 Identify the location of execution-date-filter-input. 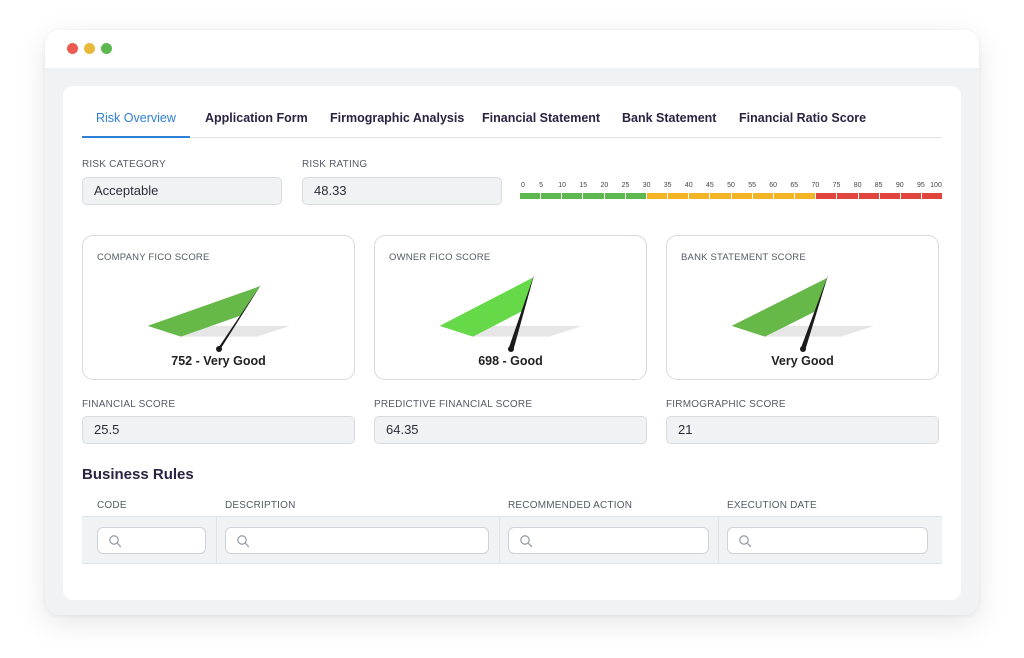
(838, 540).